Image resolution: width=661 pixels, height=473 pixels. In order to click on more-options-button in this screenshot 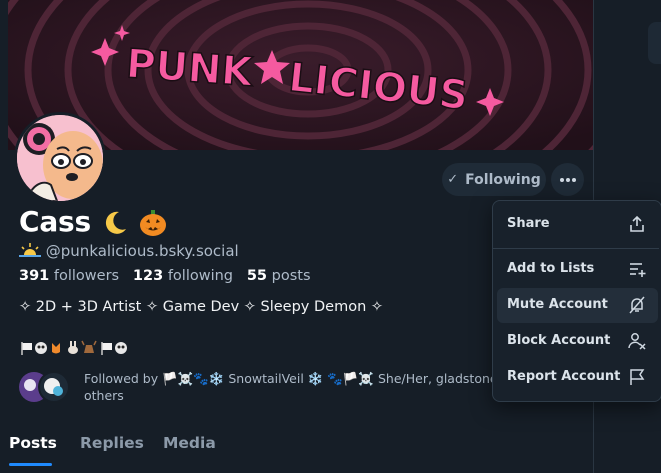, I will do `click(567, 179)`.